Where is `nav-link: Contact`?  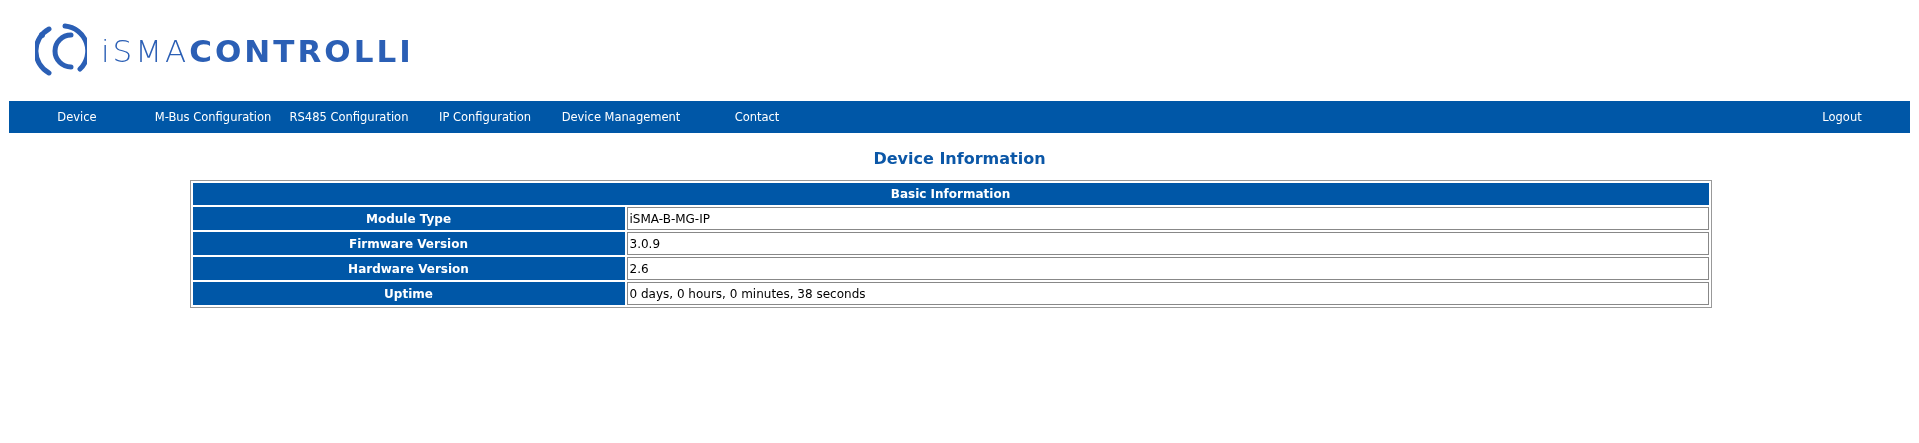 nav-link: Contact is located at coordinates (757, 117).